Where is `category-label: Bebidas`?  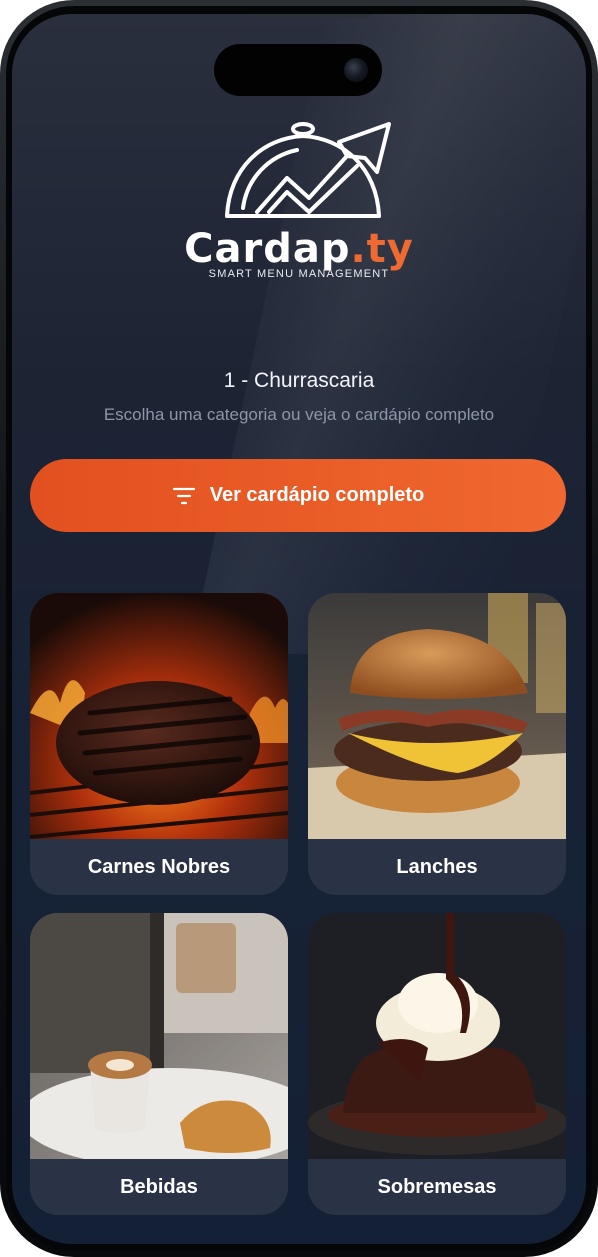 category-label: Bebidas is located at coordinates (159, 1187).